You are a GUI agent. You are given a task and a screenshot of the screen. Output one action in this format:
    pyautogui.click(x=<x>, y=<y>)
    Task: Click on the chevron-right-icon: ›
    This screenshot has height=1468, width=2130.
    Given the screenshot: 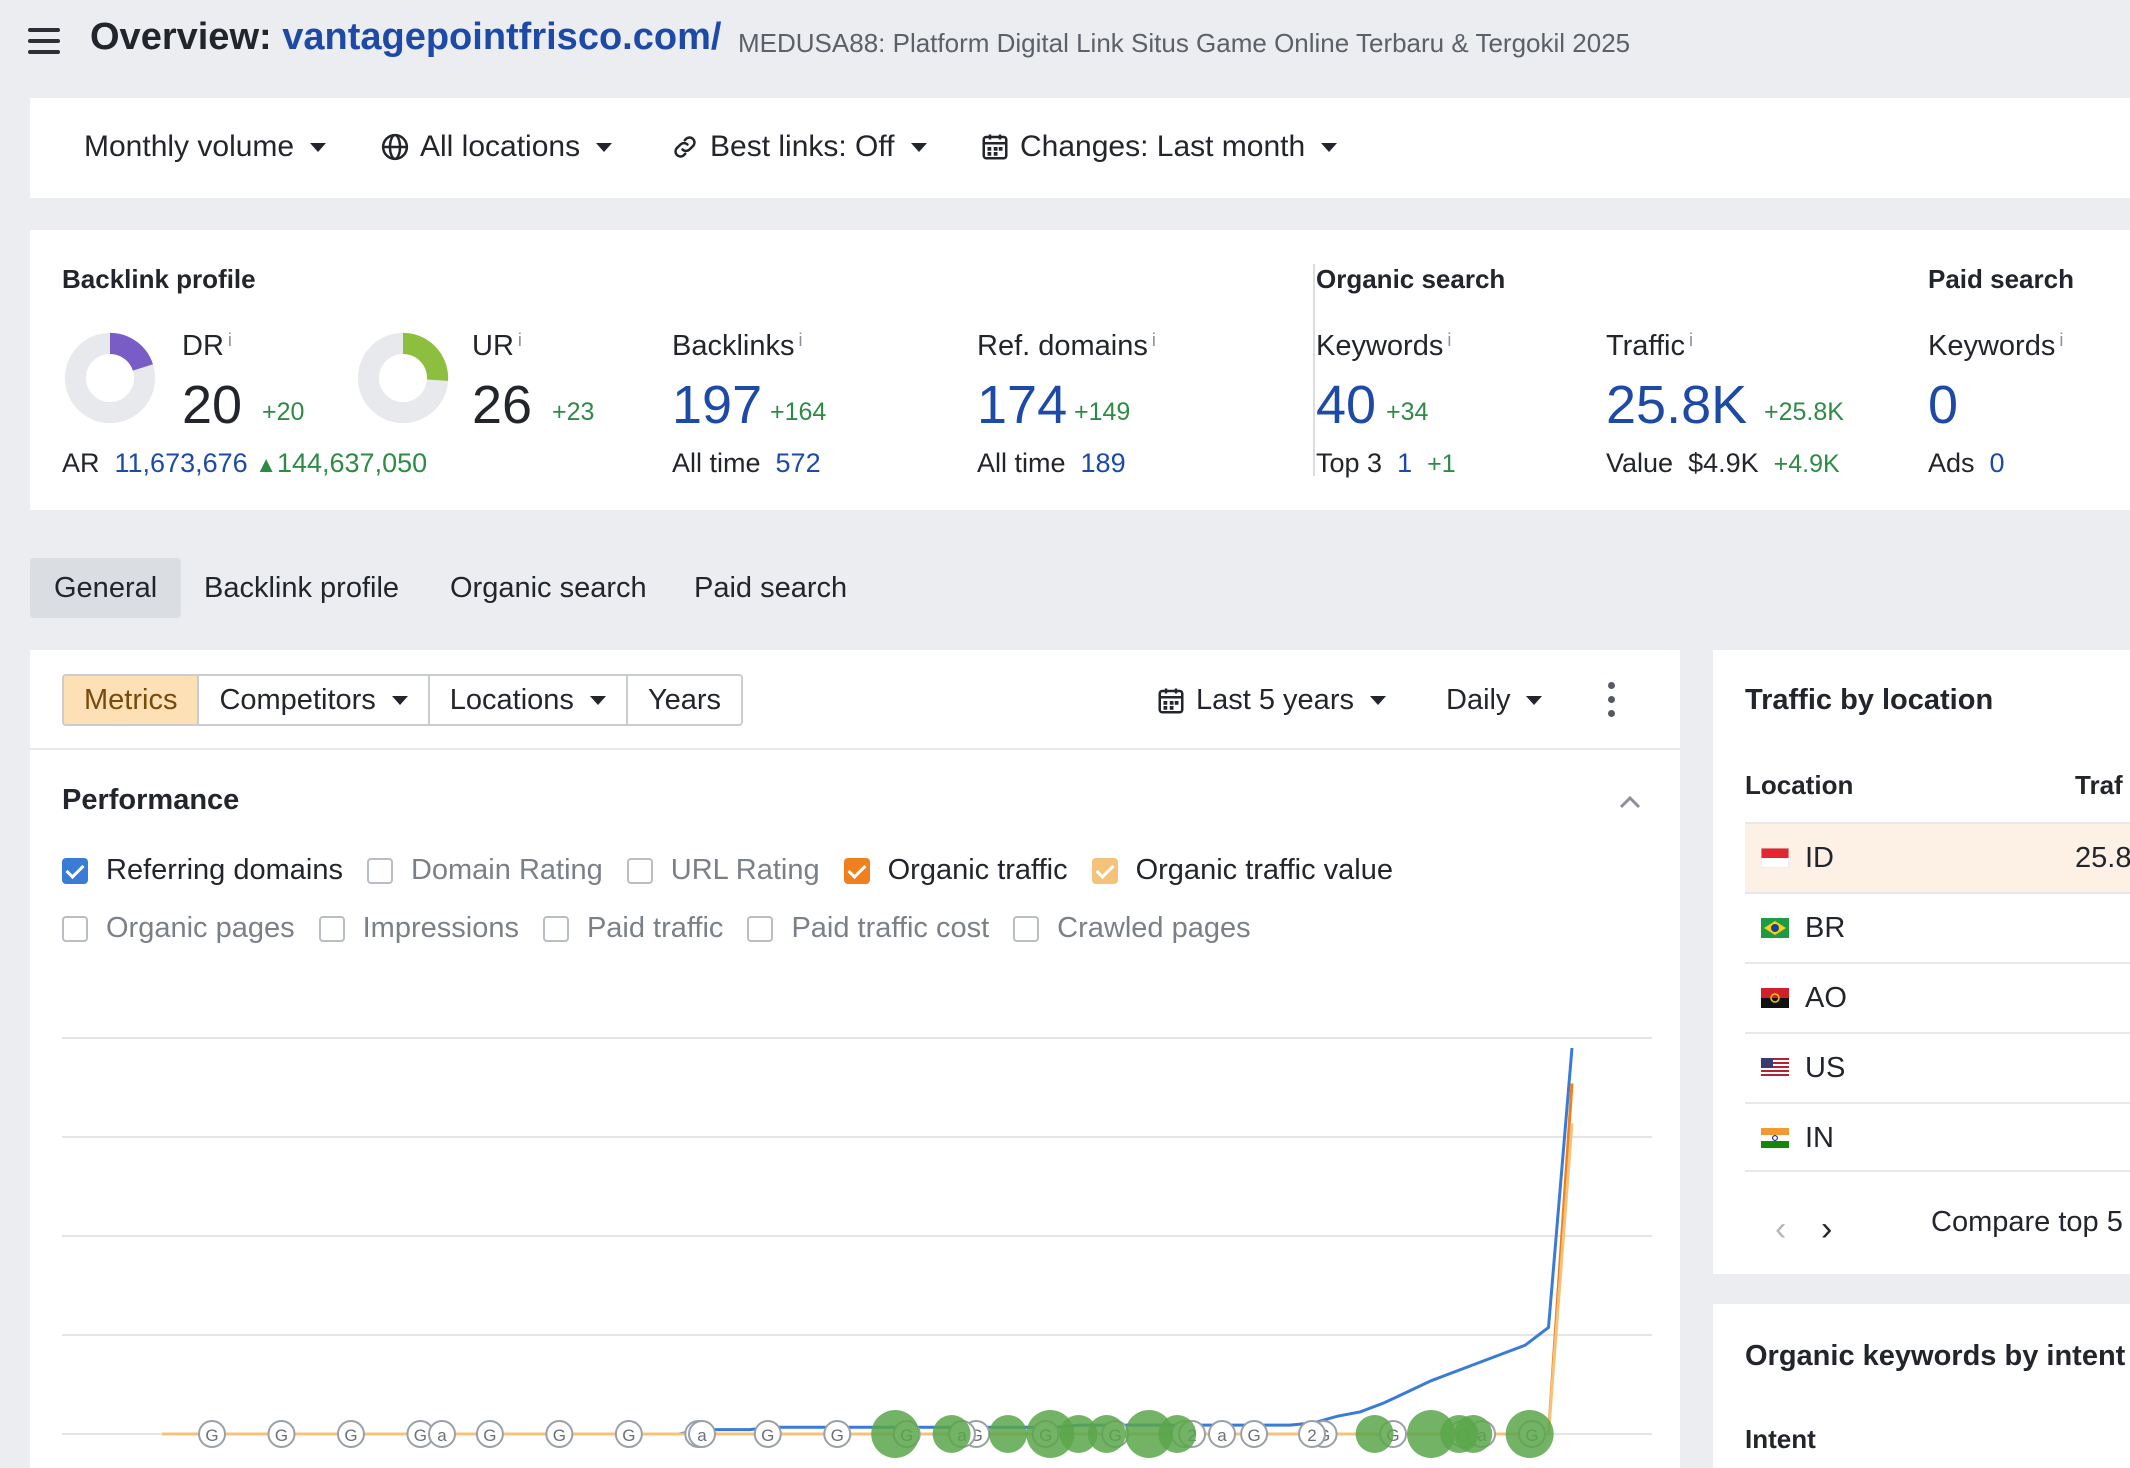 What is the action you would take?
    pyautogui.click(x=1826, y=1229)
    